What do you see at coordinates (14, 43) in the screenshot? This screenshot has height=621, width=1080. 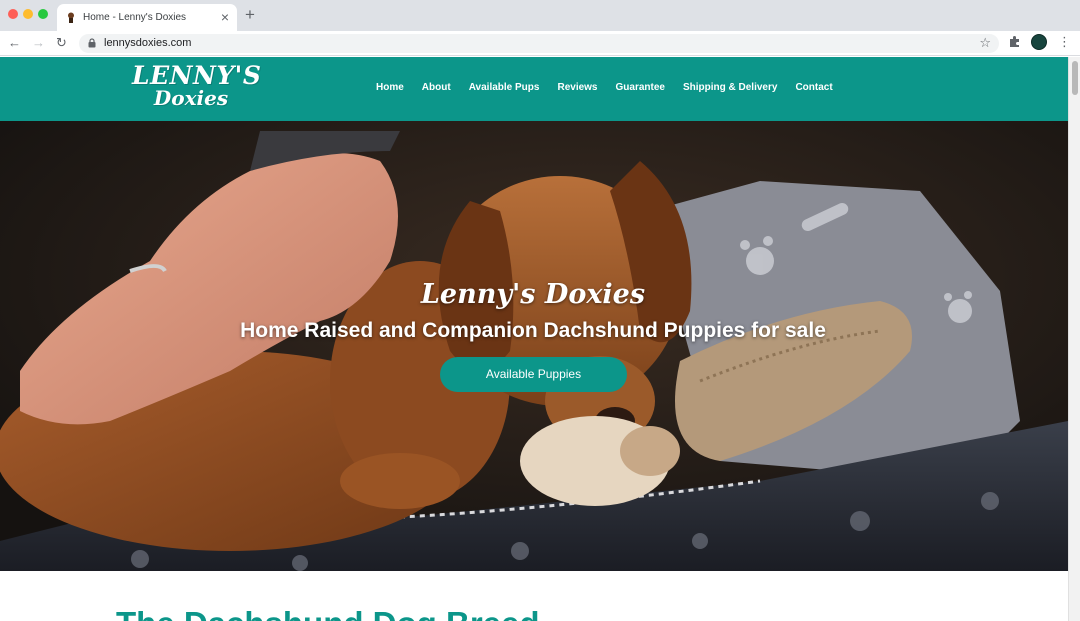 I see `back-button: ←` at bounding box center [14, 43].